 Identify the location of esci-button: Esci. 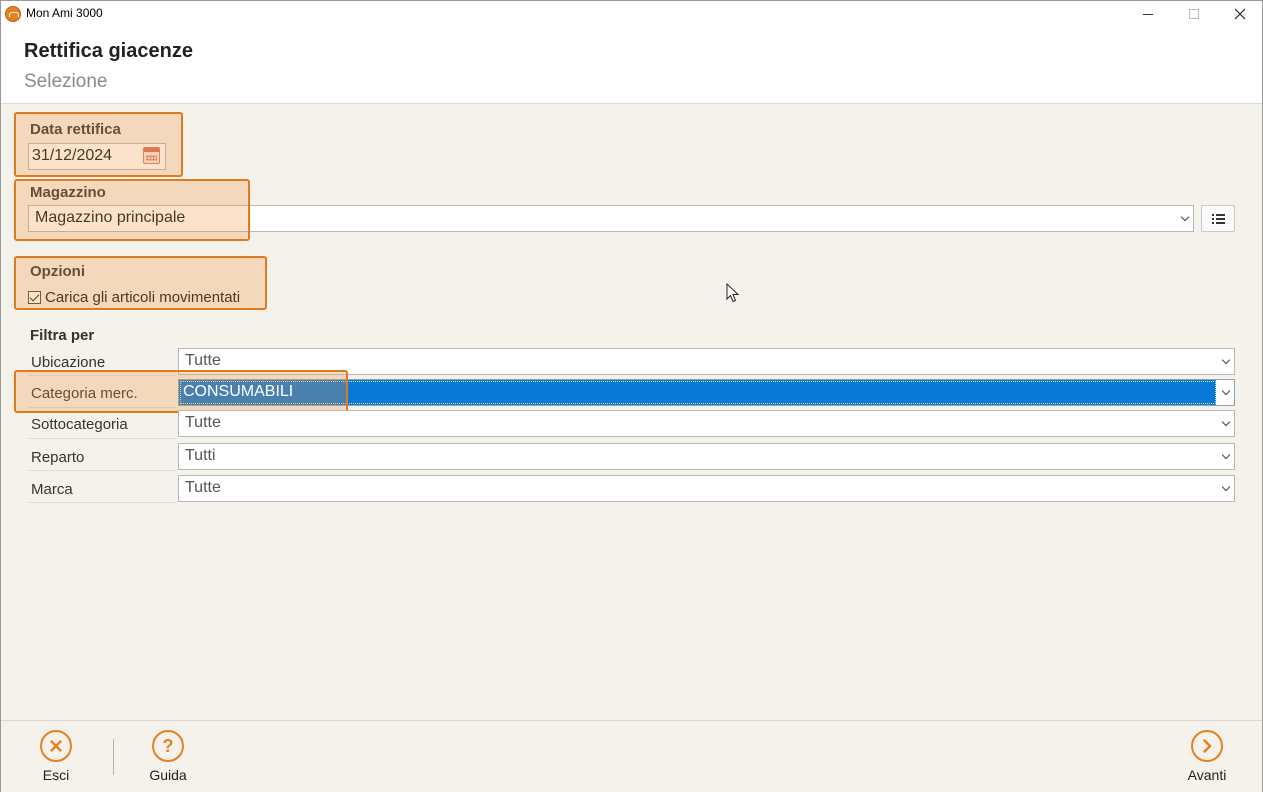
(56, 759).